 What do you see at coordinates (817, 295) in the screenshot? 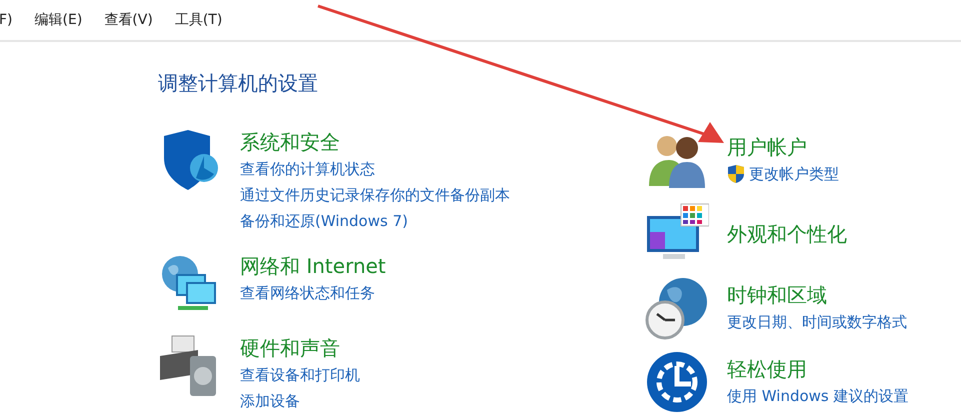
I see `category-title: 时钟和区域` at bounding box center [817, 295].